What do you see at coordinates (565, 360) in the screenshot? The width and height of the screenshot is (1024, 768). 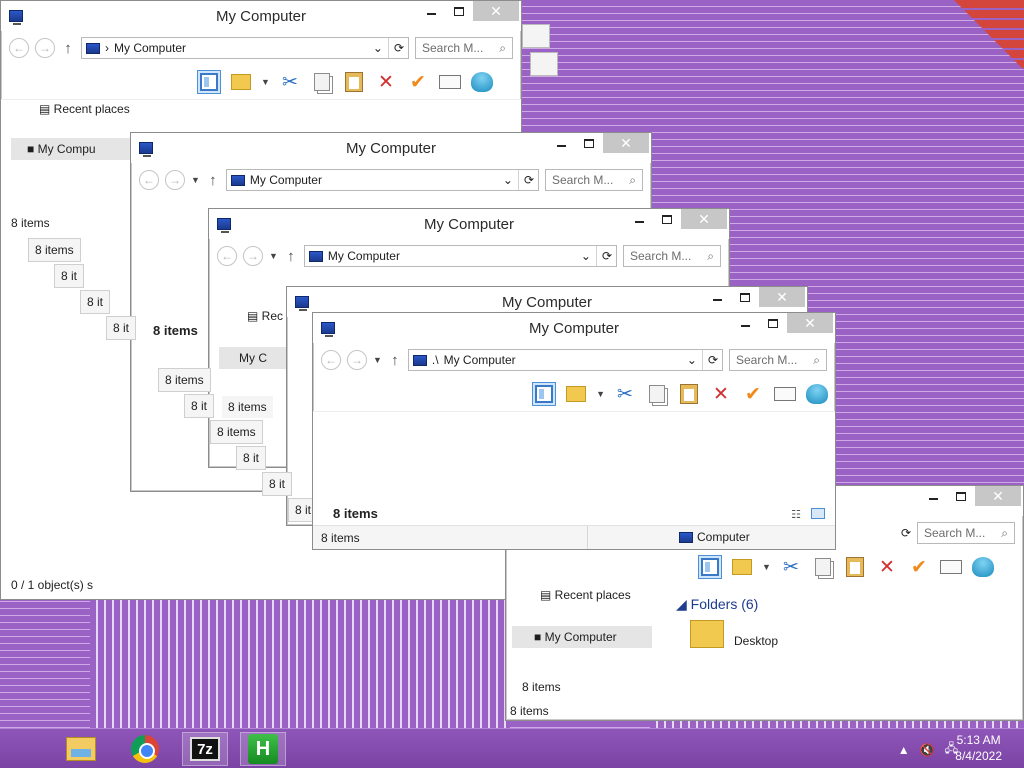 I see `address-bar: .\ My Computer ⌄ ⟳` at bounding box center [565, 360].